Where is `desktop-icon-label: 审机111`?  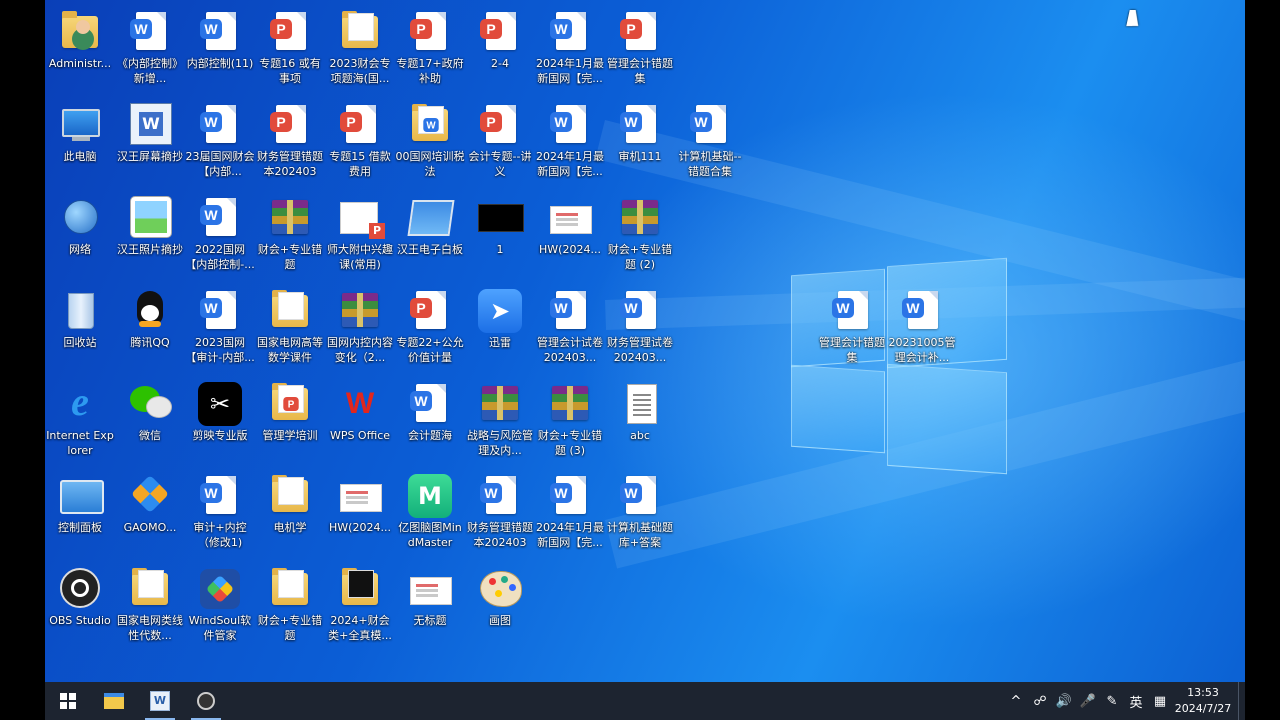
desktop-icon-label: 审机111 is located at coordinates (640, 156).